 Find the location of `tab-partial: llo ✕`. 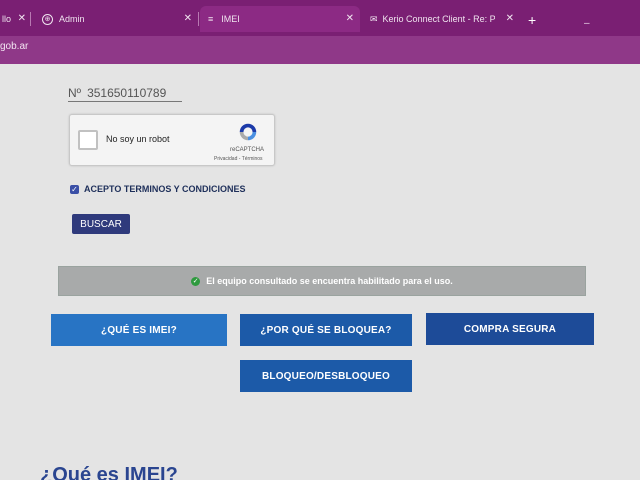

tab-partial: llo ✕ is located at coordinates (15, 19).